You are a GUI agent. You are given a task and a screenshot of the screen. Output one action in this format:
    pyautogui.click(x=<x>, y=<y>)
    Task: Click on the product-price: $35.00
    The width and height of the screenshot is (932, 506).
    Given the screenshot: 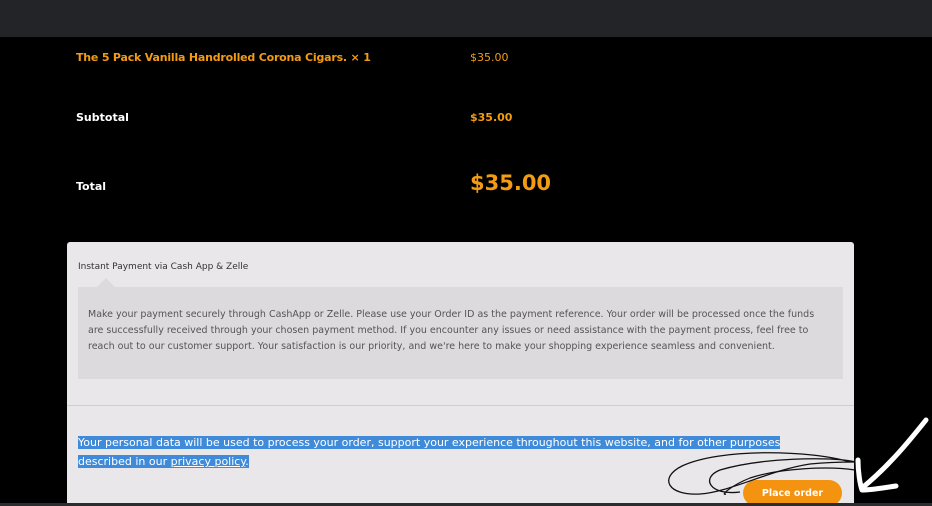 What is the action you would take?
    pyautogui.click(x=489, y=57)
    